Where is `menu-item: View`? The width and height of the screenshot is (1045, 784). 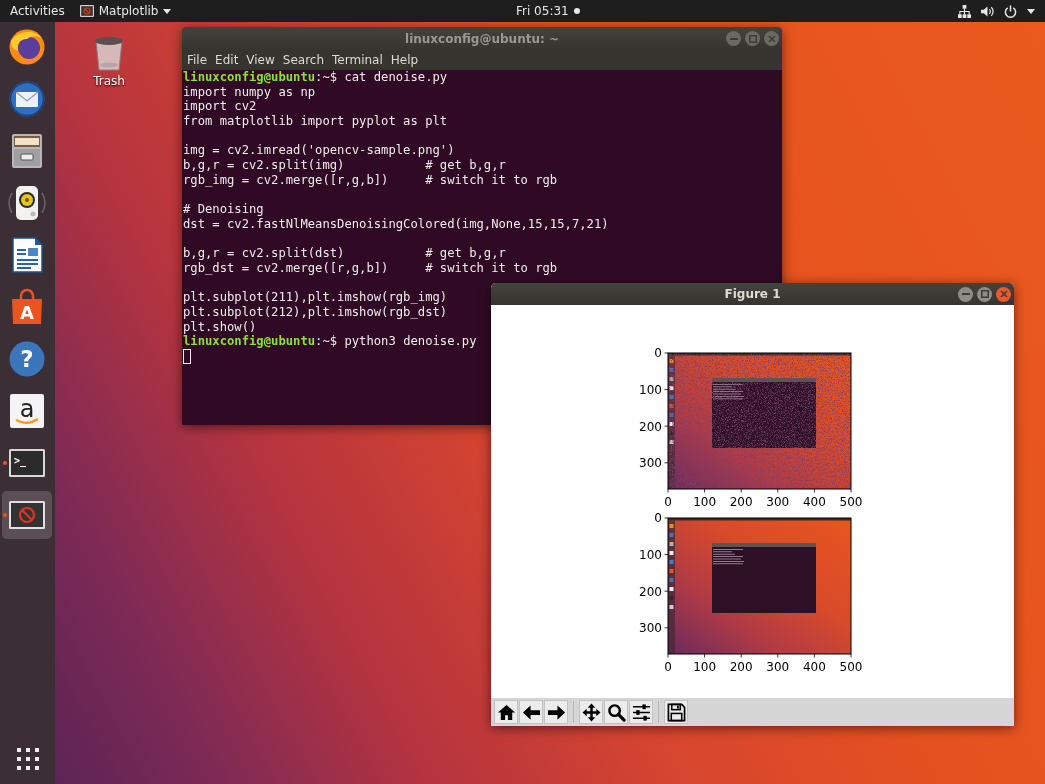 menu-item: View is located at coordinates (260, 60).